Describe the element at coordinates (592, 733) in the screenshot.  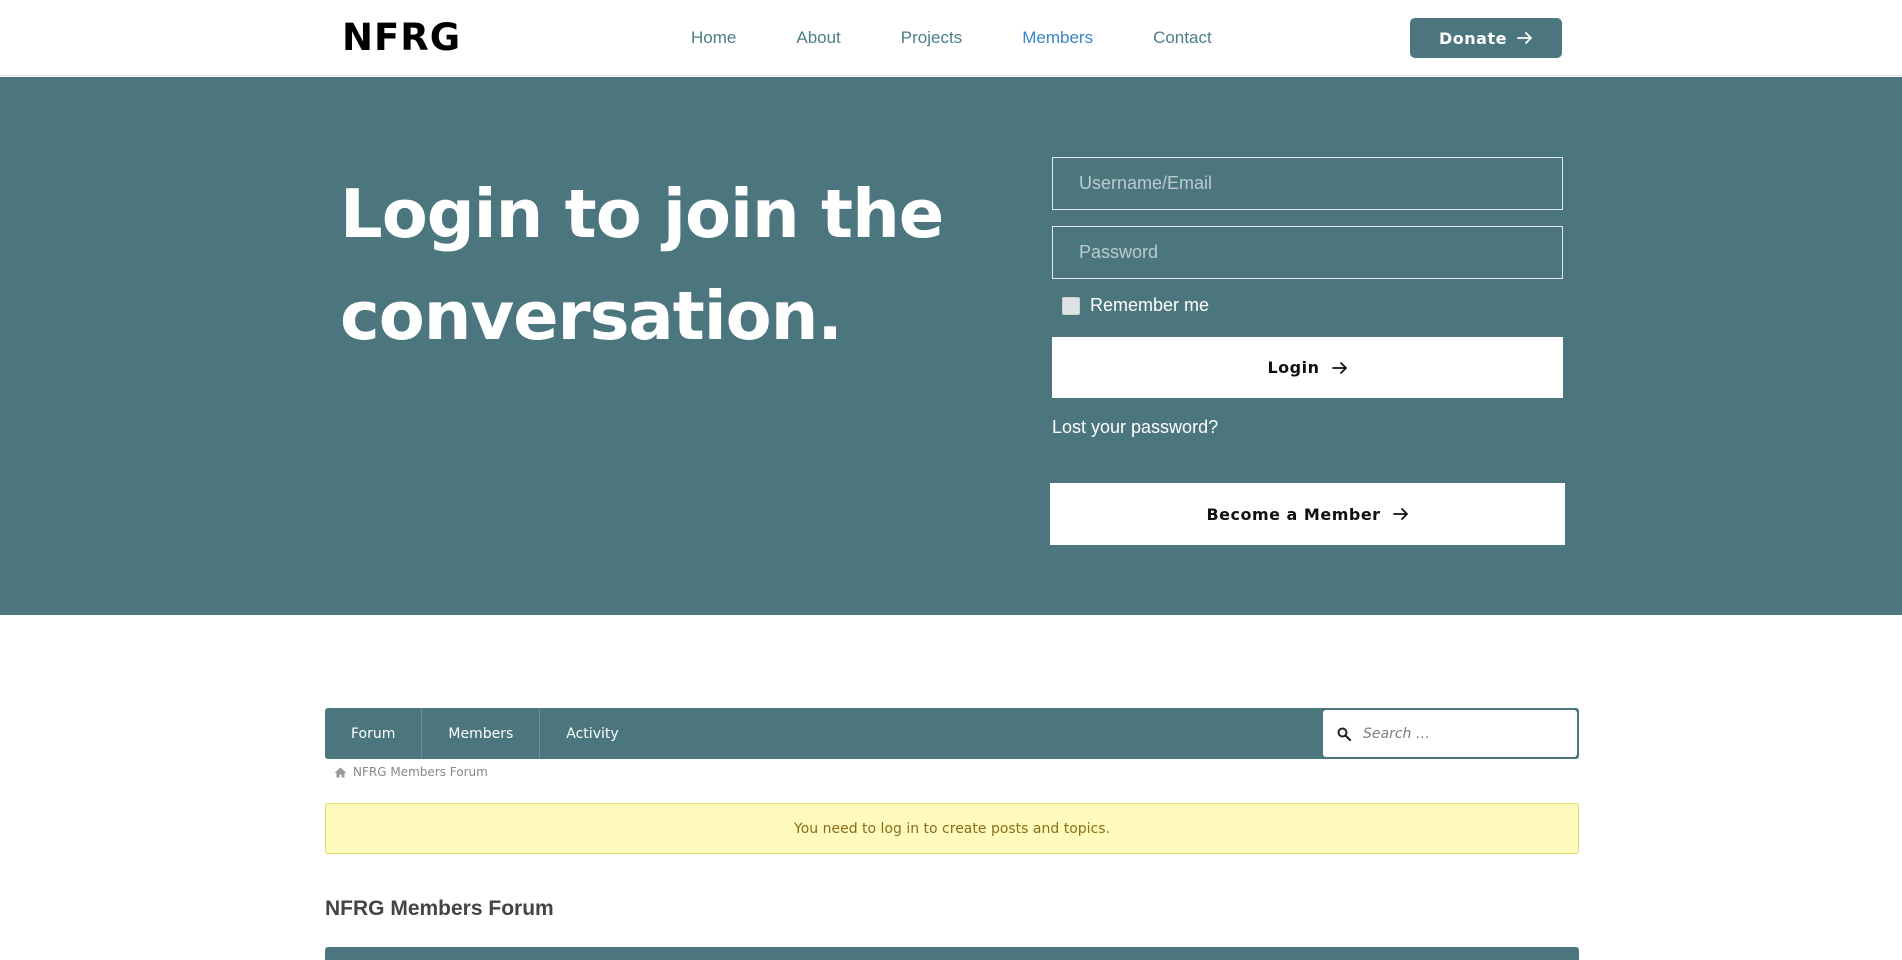
I see `tab-activity: Activity` at that location.